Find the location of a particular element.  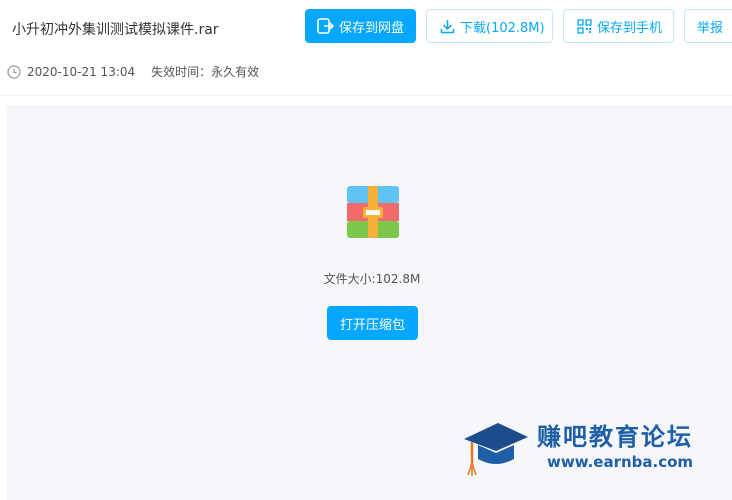

report-label: 举报 is located at coordinates (710, 28).